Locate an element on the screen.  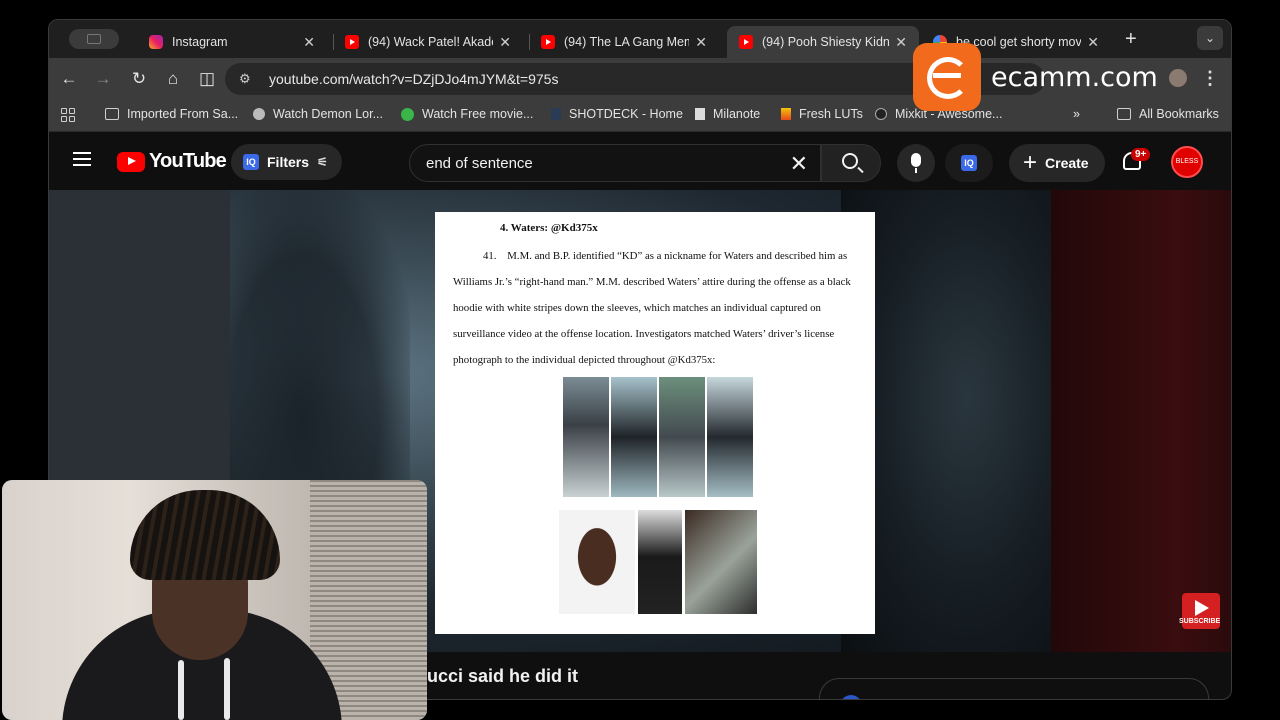
subscribe-watermark-label: SUBSCRIBE is located at coordinates (1200, 621).